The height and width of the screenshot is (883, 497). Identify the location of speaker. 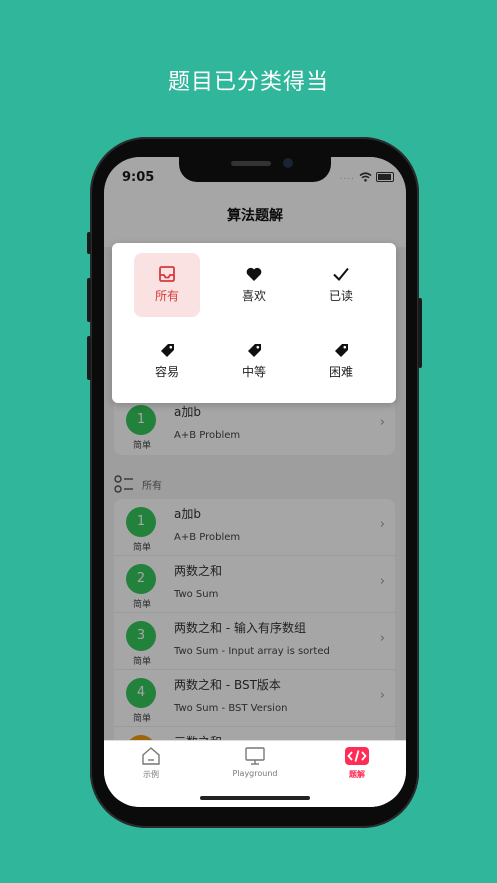
(251, 163).